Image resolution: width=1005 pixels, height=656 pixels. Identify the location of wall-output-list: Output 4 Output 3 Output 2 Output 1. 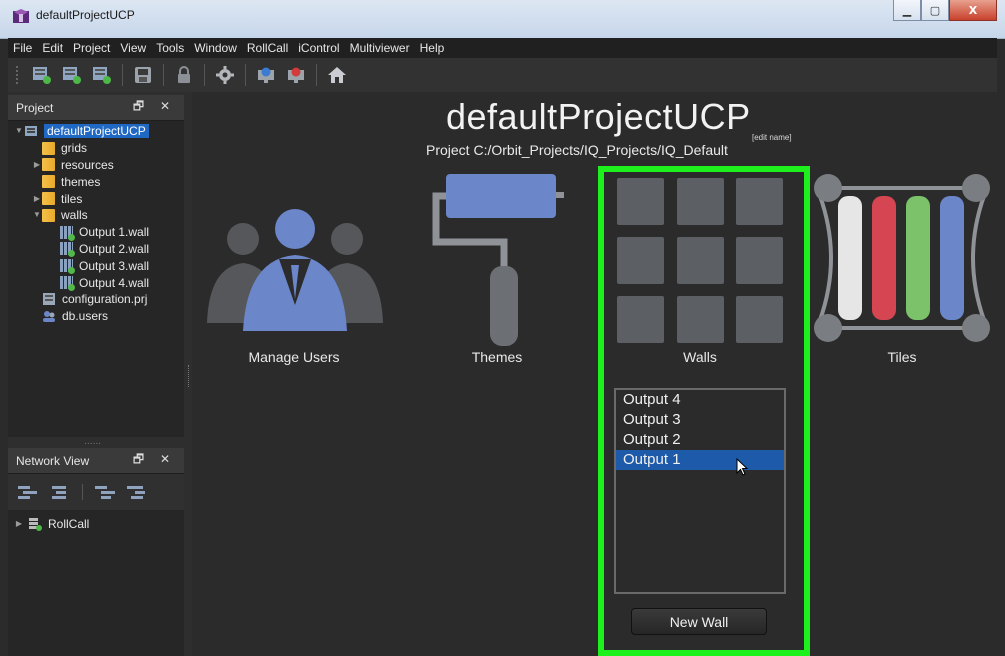
(700, 491).